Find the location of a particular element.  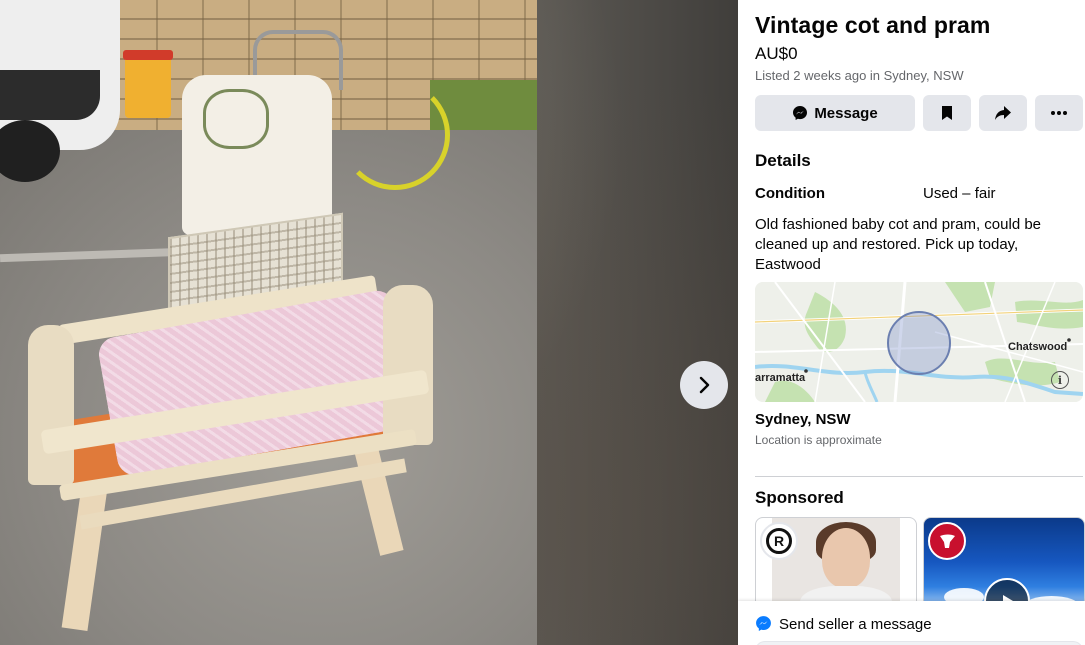

advertiser-logo is located at coordinates (947, 541).